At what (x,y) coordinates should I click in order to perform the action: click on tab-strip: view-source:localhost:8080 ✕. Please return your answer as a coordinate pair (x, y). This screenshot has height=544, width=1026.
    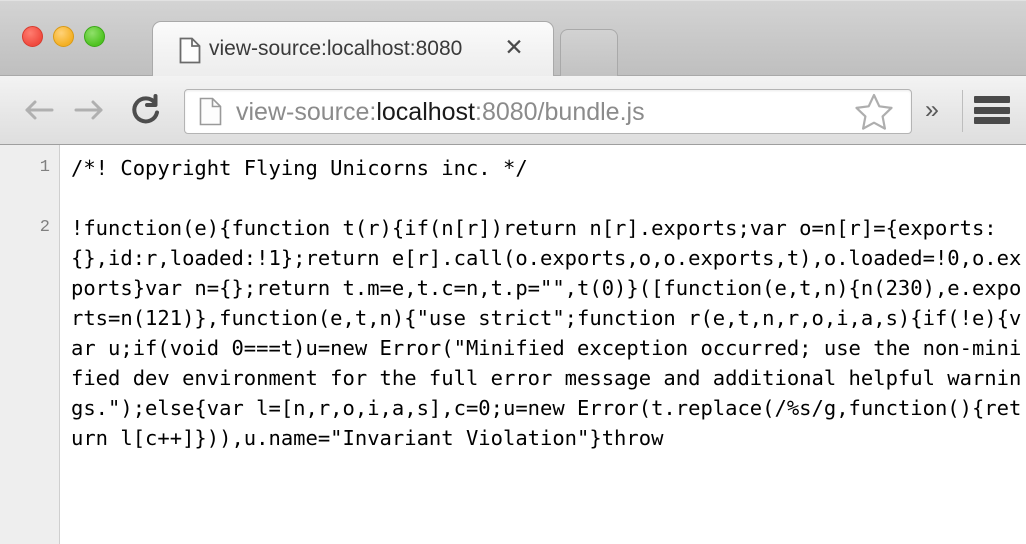
    Looking at the image, I should click on (513, 38).